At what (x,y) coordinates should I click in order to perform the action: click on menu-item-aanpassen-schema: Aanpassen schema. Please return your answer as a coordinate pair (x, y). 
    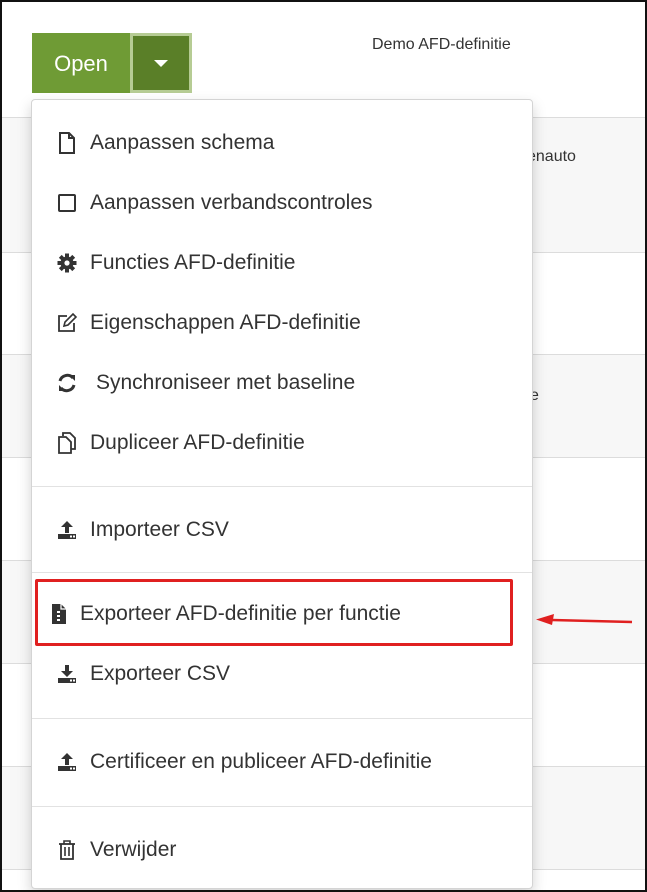
    Looking at the image, I should click on (282, 143).